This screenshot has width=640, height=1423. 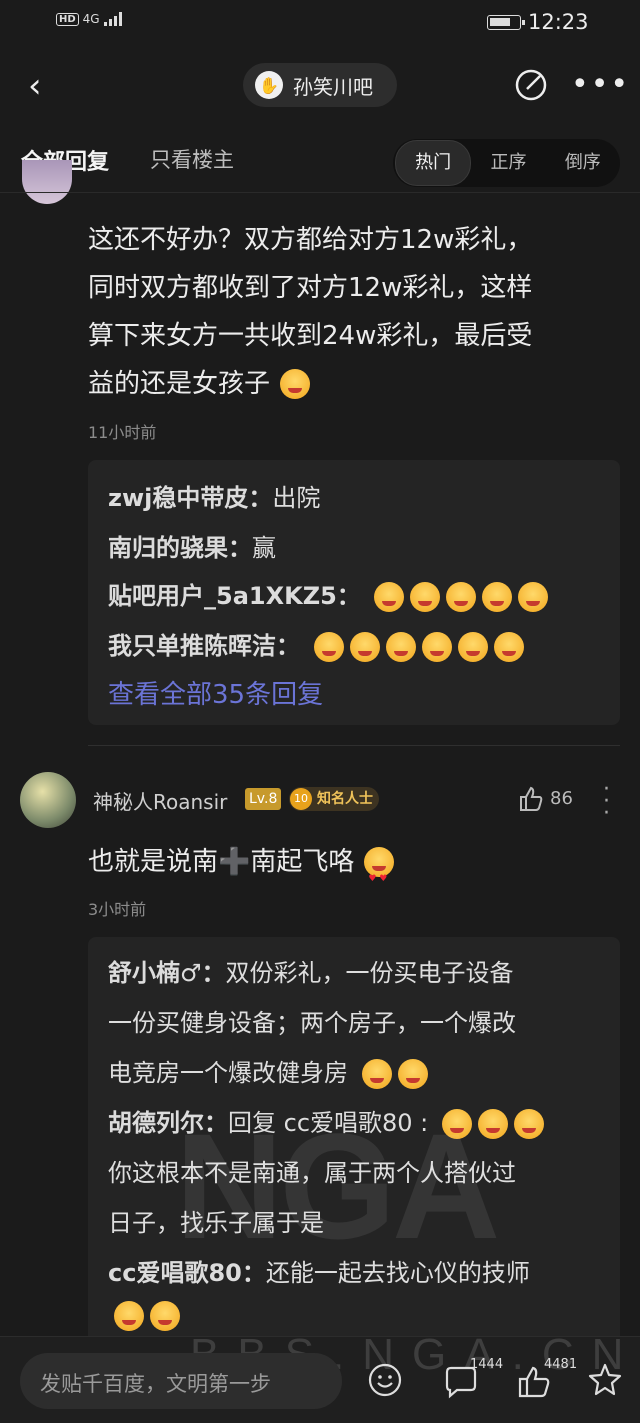 What do you see at coordinates (605, 1380) in the screenshot?
I see `star-icon` at bounding box center [605, 1380].